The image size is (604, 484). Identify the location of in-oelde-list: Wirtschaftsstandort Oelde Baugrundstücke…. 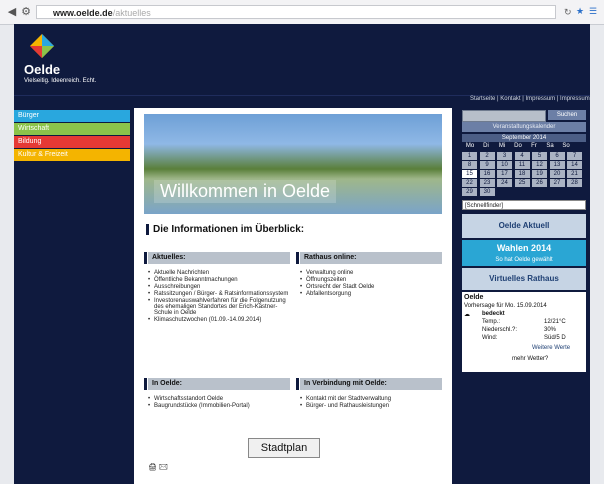
(219, 403).